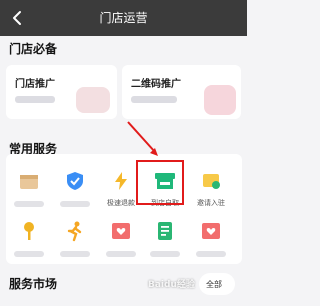 This screenshot has height=306, width=320. Describe the element at coordinates (29, 182) in the screenshot. I see `box-icon` at that location.